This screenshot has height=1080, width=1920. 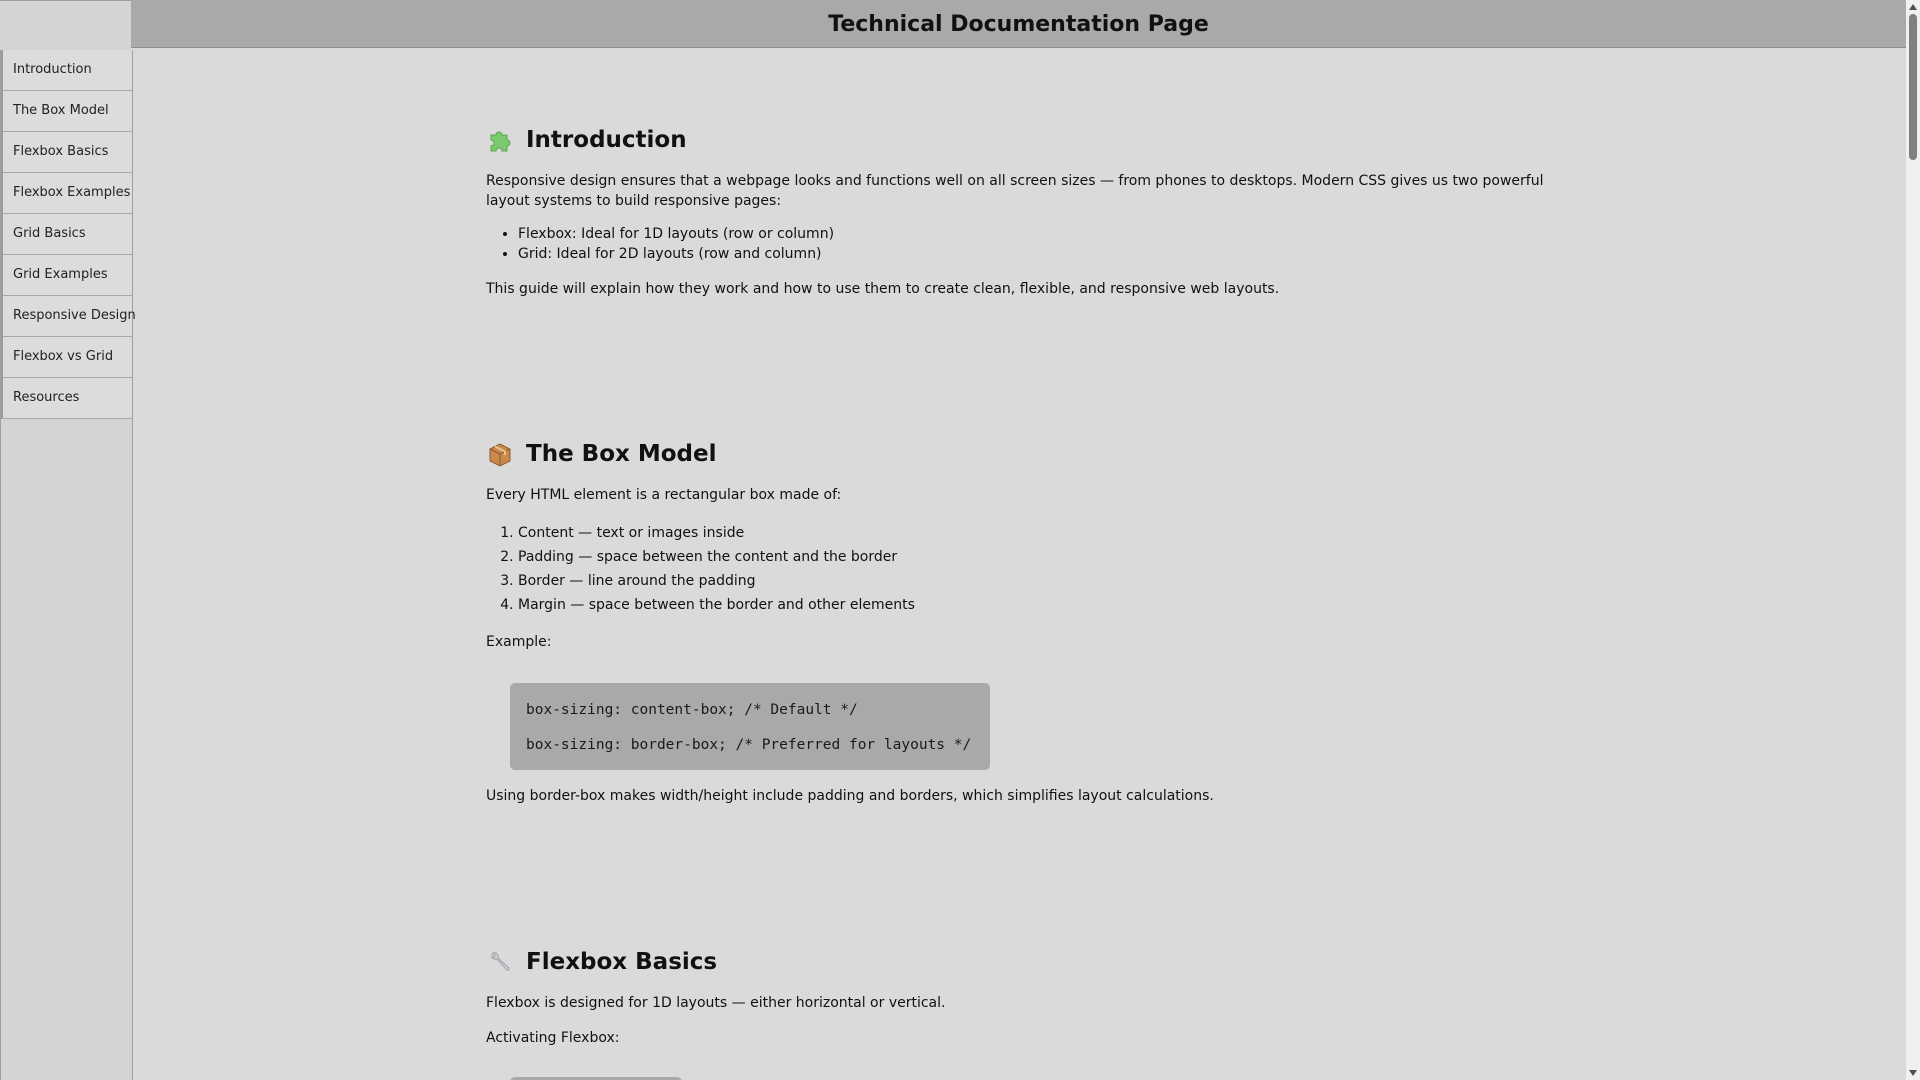 What do you see at coordinates (65, 25) in the screenshot?
I see `header-left-area` at bounding box center [65, 25].